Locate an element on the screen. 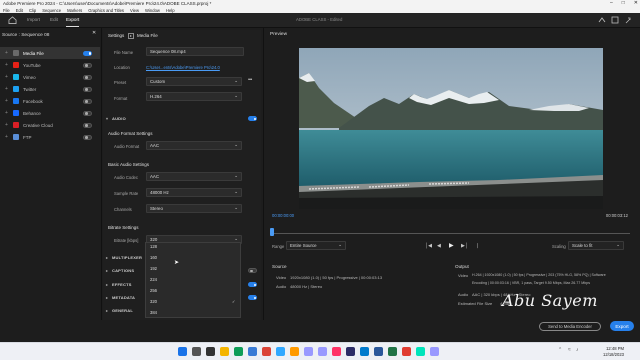  close-icon: ✕ is located at coordinates (94, 33).